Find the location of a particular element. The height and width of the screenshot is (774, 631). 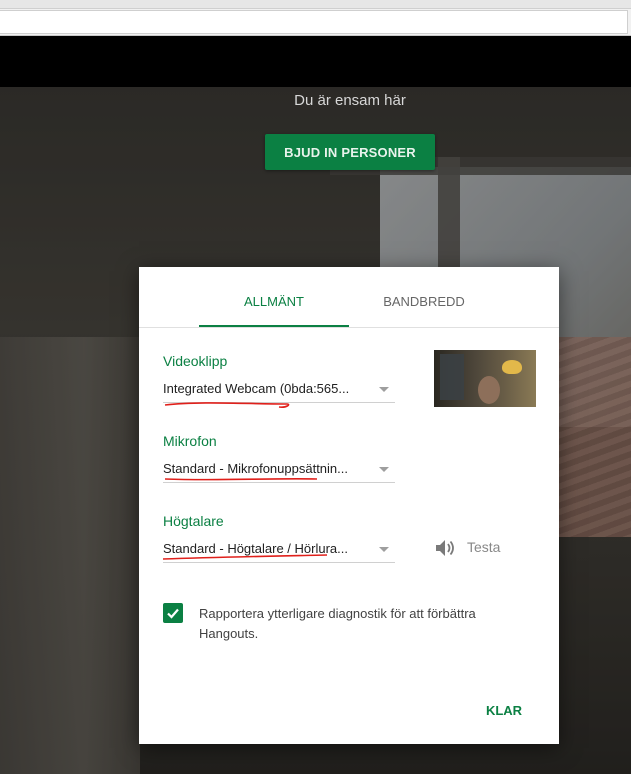

checkmark-icon is located at coordinates (173, 613).